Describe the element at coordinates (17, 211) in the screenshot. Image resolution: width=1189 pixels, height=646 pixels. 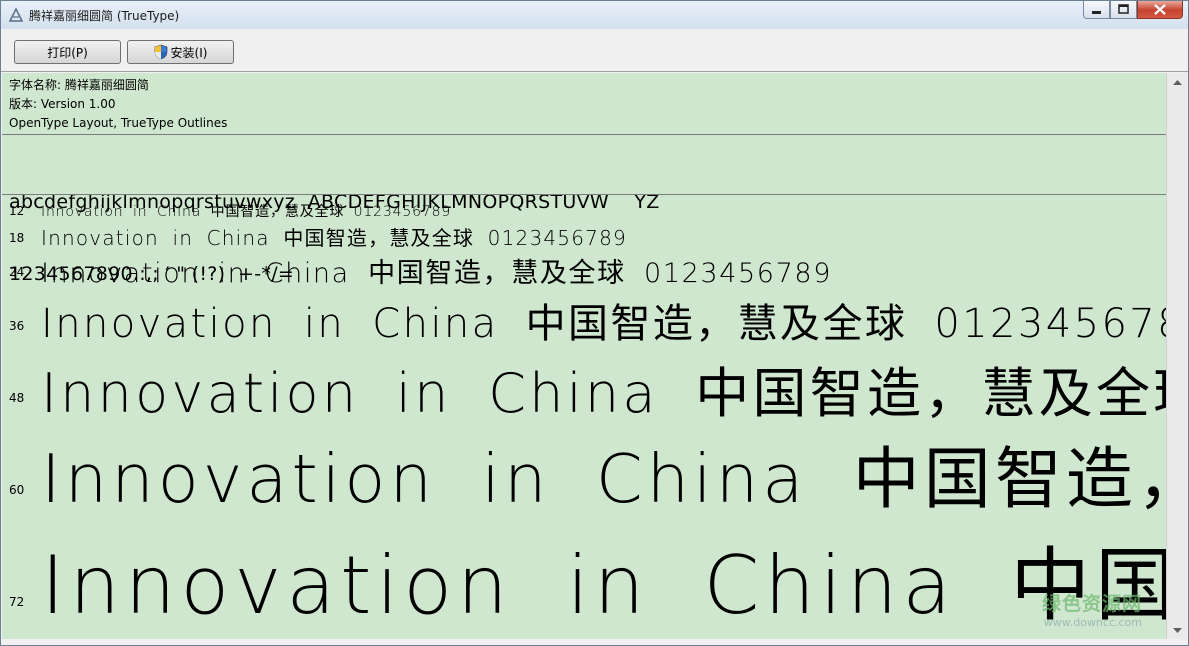
I see `sample-size-label: 12` at that location.